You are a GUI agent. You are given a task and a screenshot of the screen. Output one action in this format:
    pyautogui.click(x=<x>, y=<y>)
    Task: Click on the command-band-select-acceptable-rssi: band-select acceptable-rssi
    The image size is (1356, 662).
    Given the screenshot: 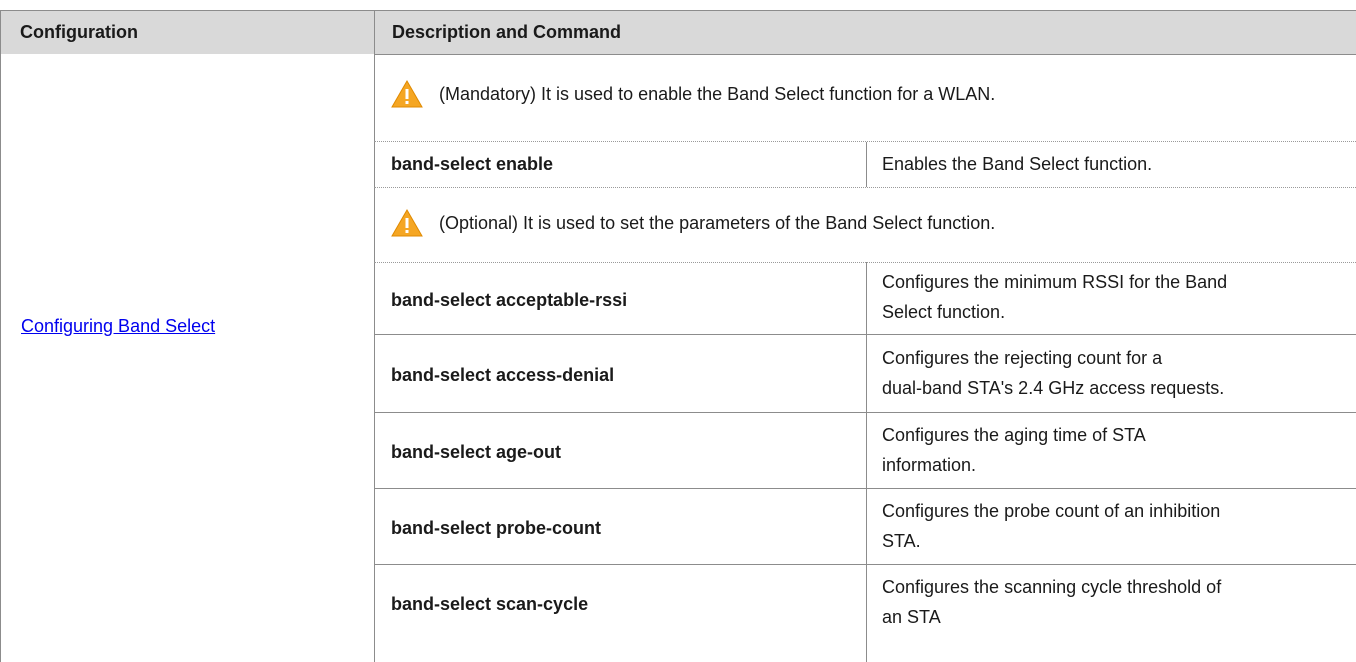 What is the action you would take?
    pyautogui.click(x=509, y=300)
    